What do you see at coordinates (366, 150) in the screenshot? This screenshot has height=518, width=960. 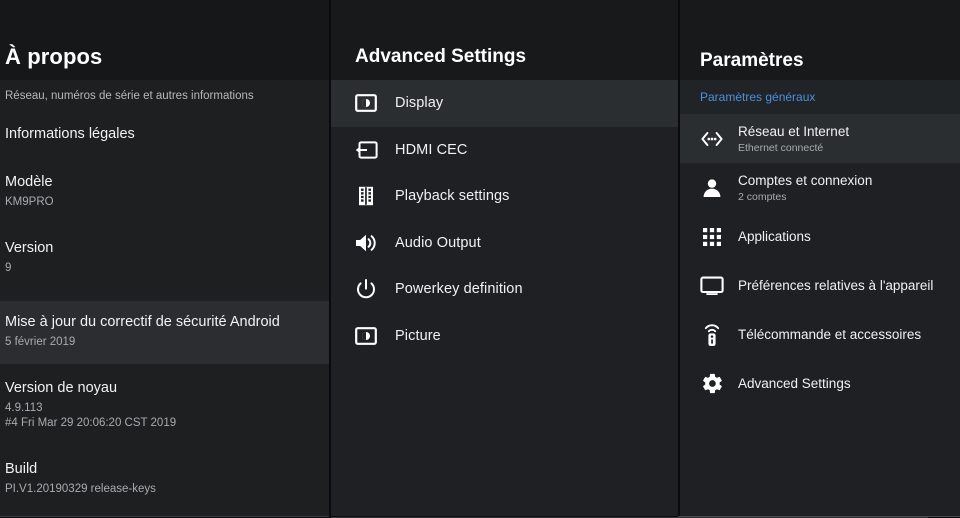 I see `hdmi-cec-icon` at bounding box center [366, 150].